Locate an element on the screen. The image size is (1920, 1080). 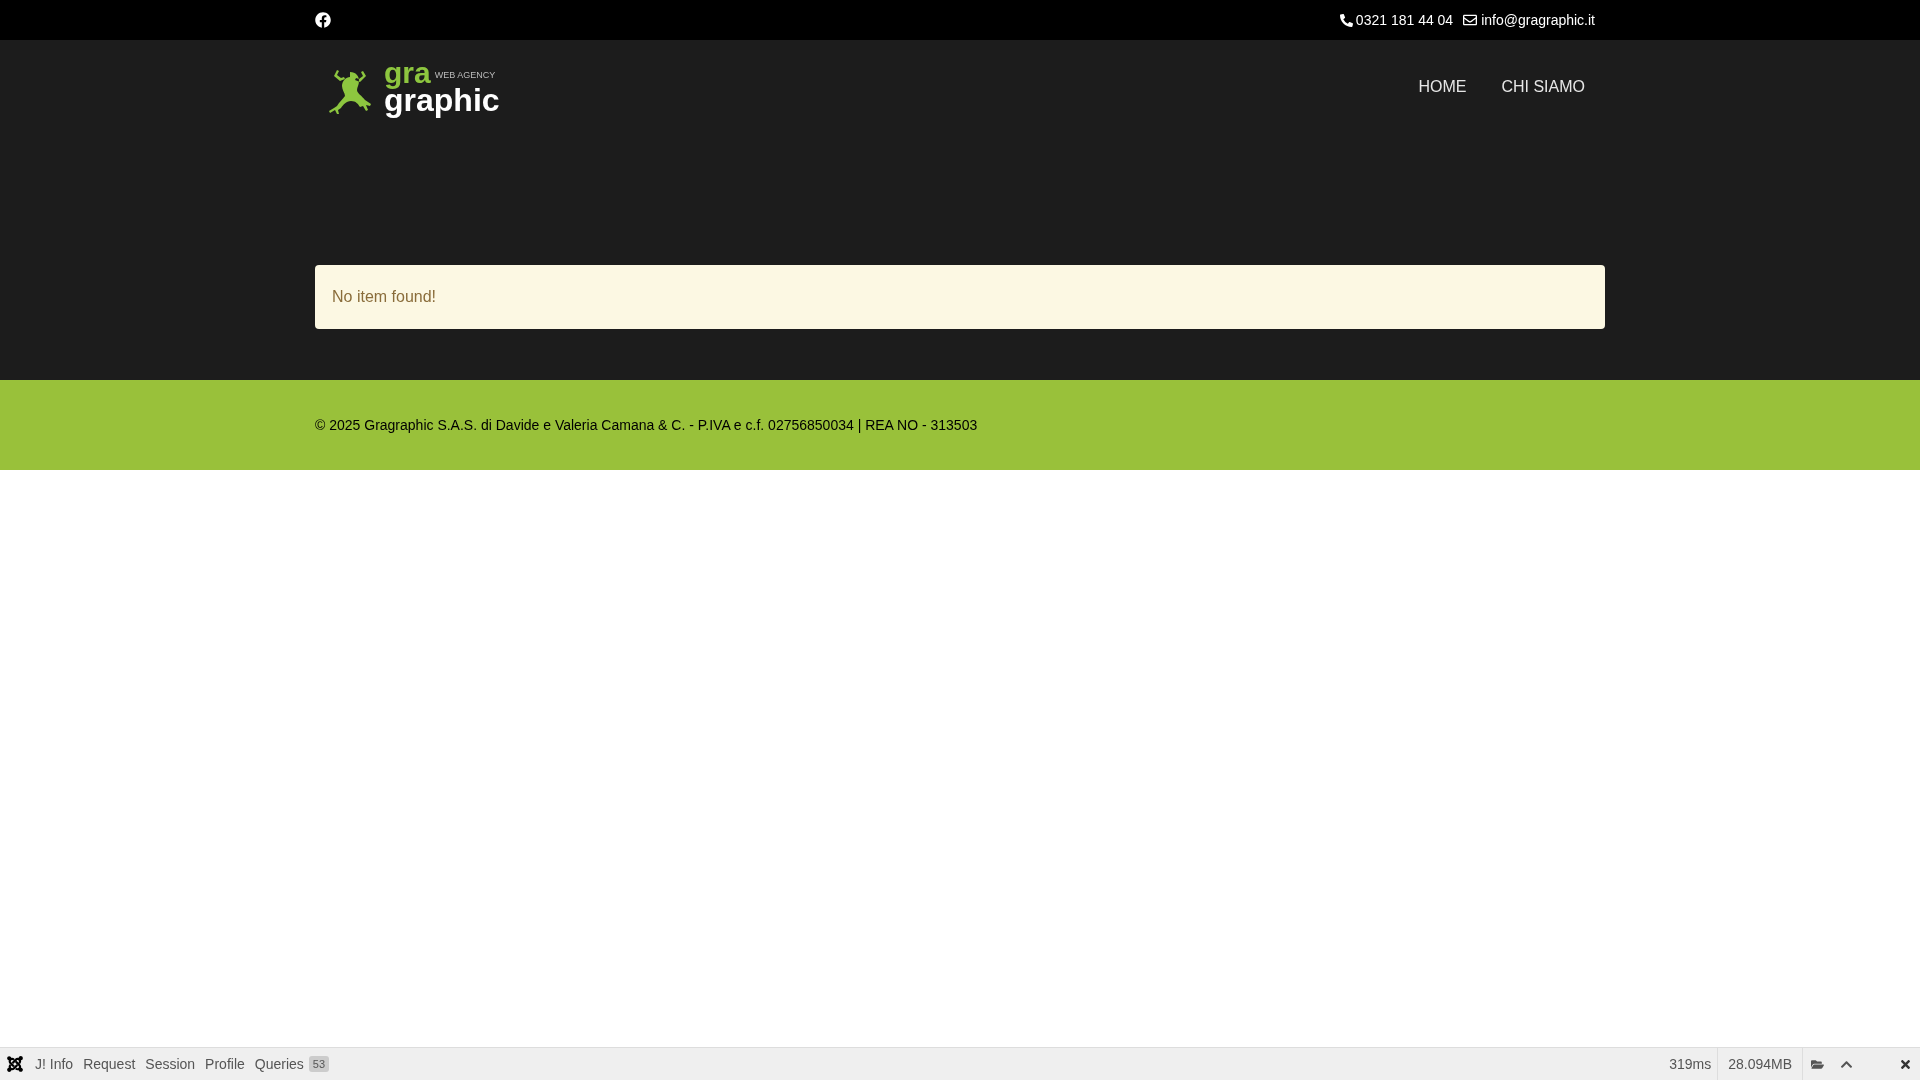
nav-link: CHI SIAMO is located at coordinates (1543, 87).